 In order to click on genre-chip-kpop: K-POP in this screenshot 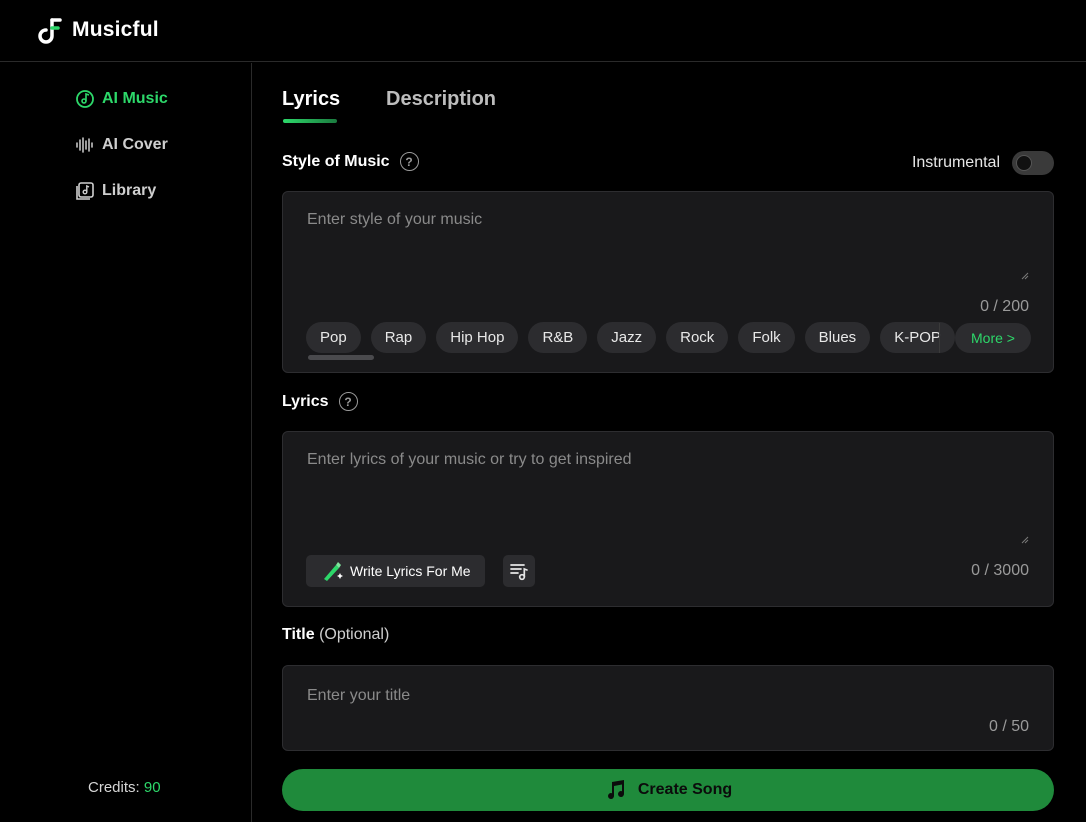, I will do `click(917, 337)`.